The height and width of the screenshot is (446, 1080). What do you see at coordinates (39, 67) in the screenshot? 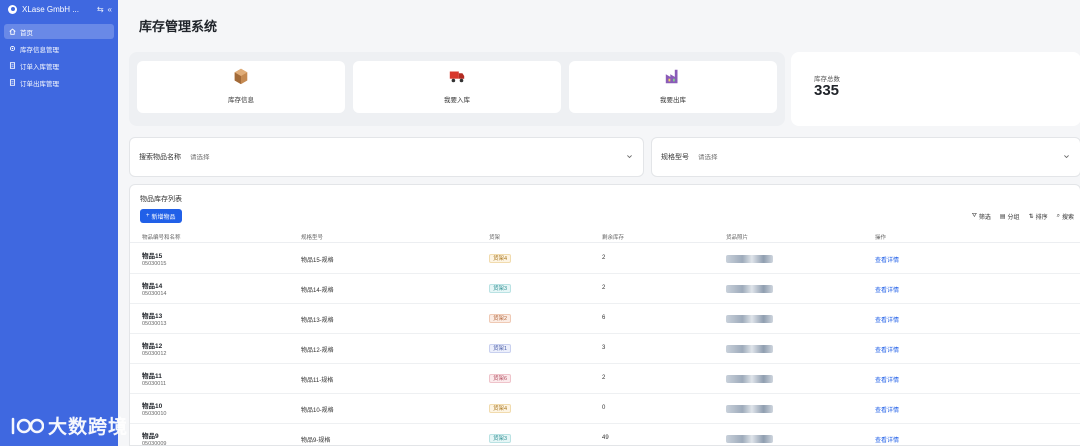
I see `sidebar-item-label: 订单入库管理` at bounding box center [39, 67].